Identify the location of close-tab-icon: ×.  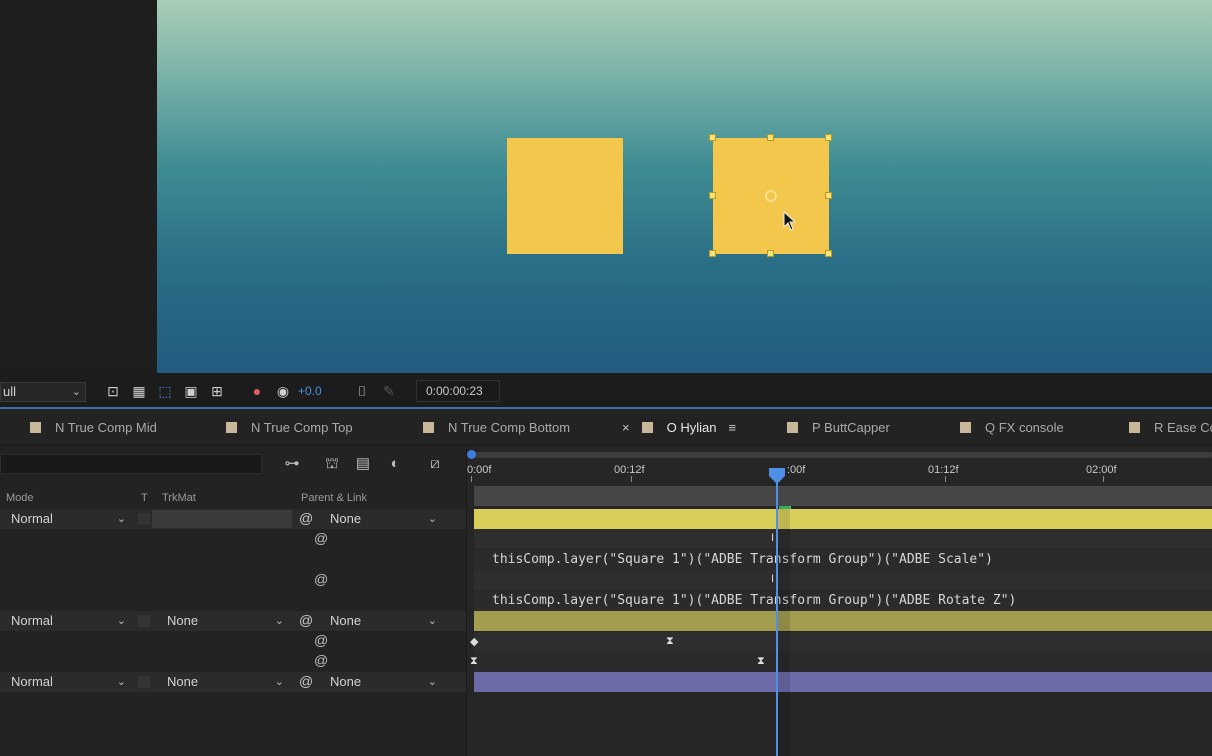
(626, 427).